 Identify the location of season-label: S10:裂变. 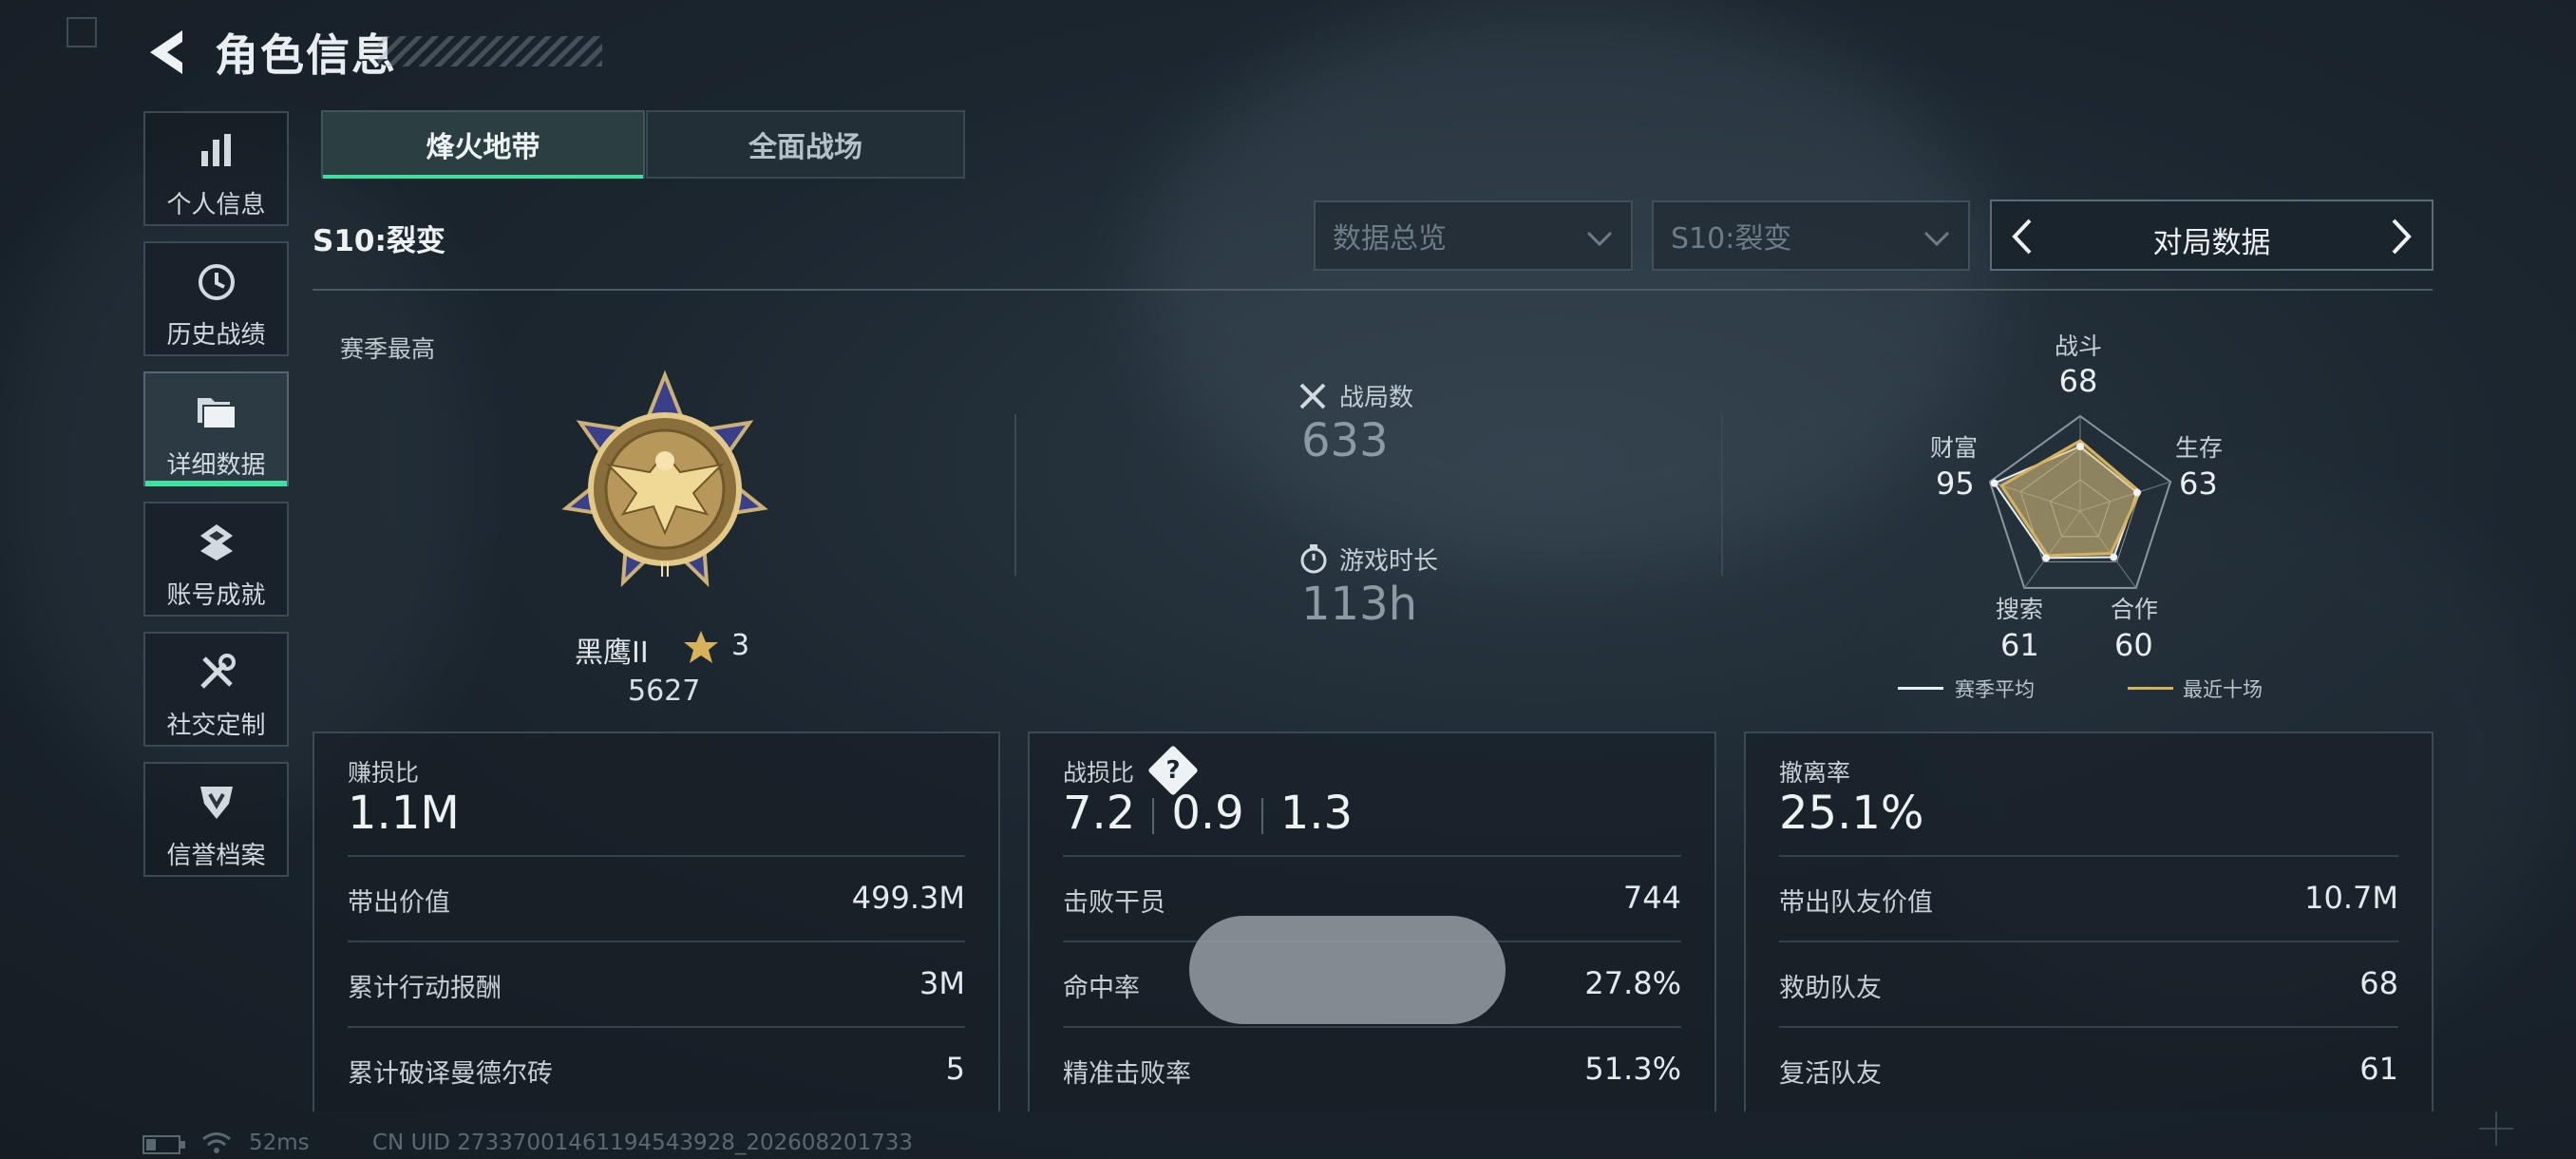
(379, 241).